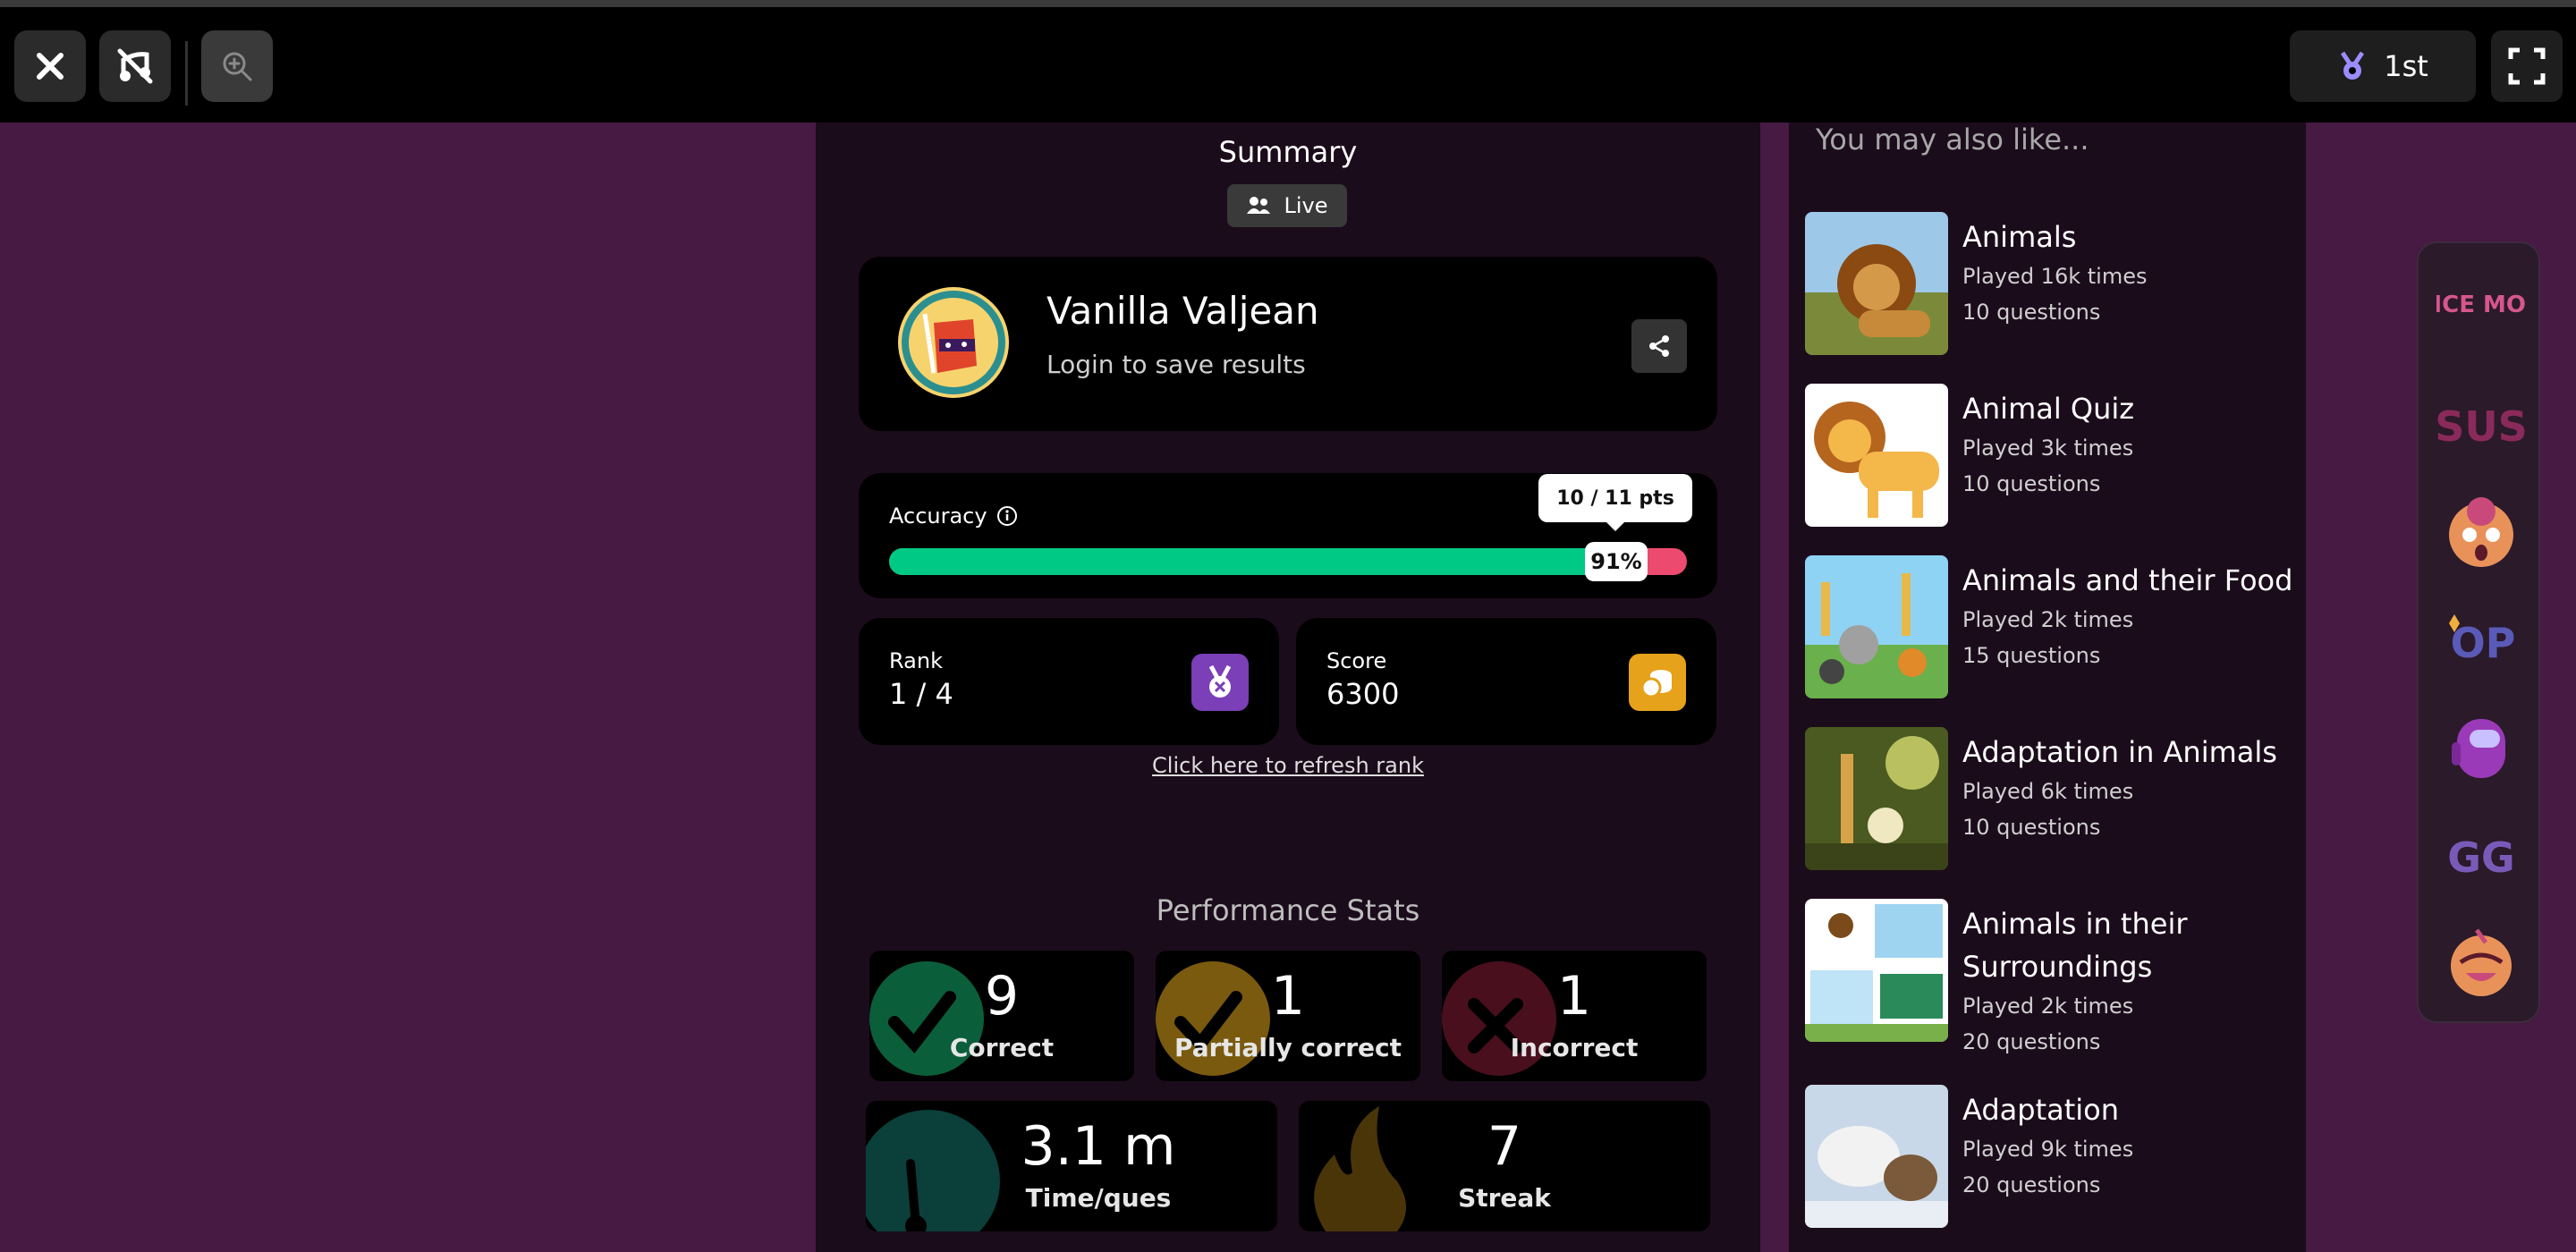  Describe the element at coordinates (1288, 152) in the screenshot. I see `summary-title: Summary` at that location.